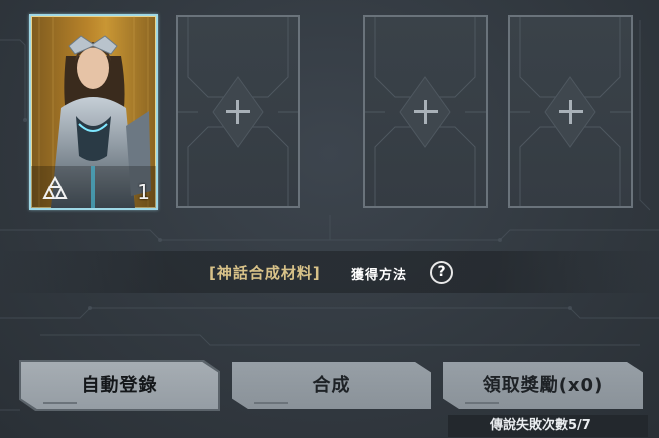 The image size is (659, 438). I want to click on how-to-obtain-label: 獲得方法, so click(379, 273).